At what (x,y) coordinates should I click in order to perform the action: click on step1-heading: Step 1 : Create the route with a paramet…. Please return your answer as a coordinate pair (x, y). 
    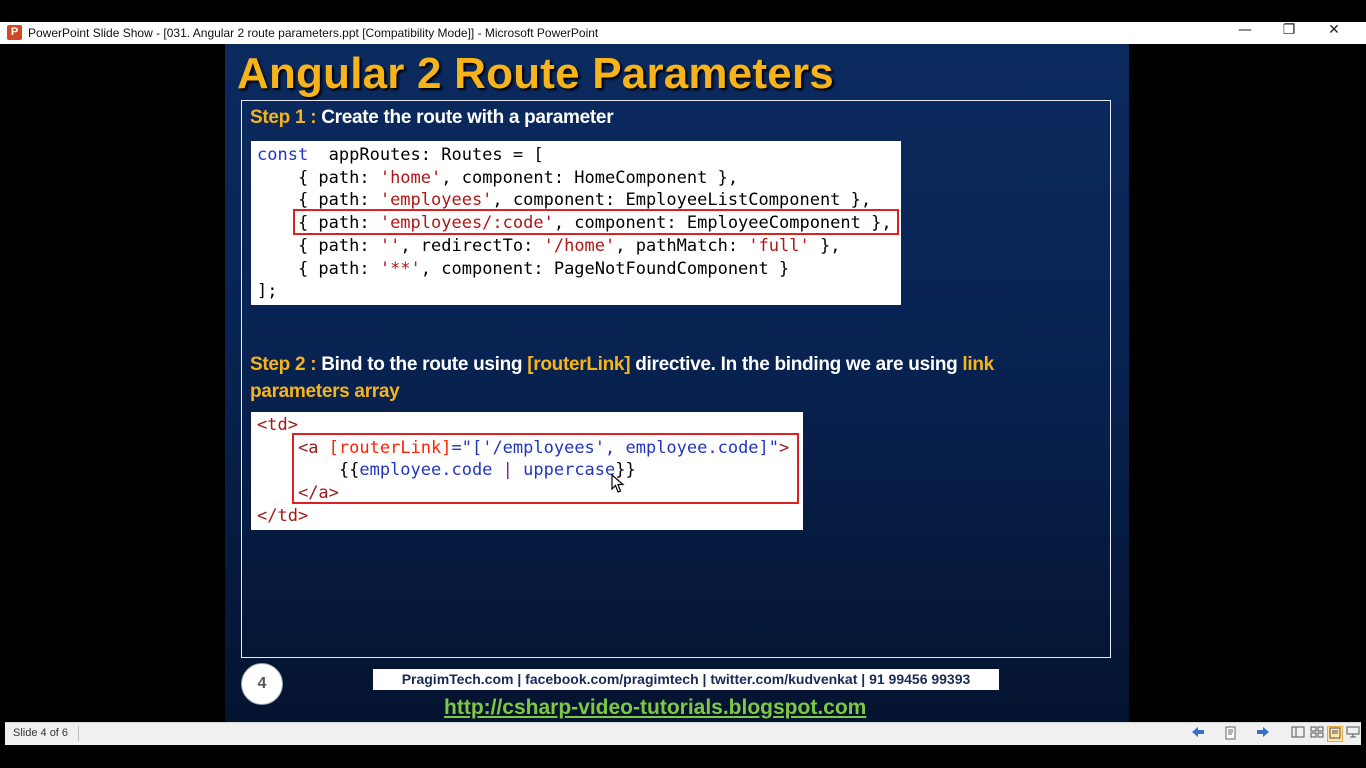
    Looking at the image, I should click on (432, 118).